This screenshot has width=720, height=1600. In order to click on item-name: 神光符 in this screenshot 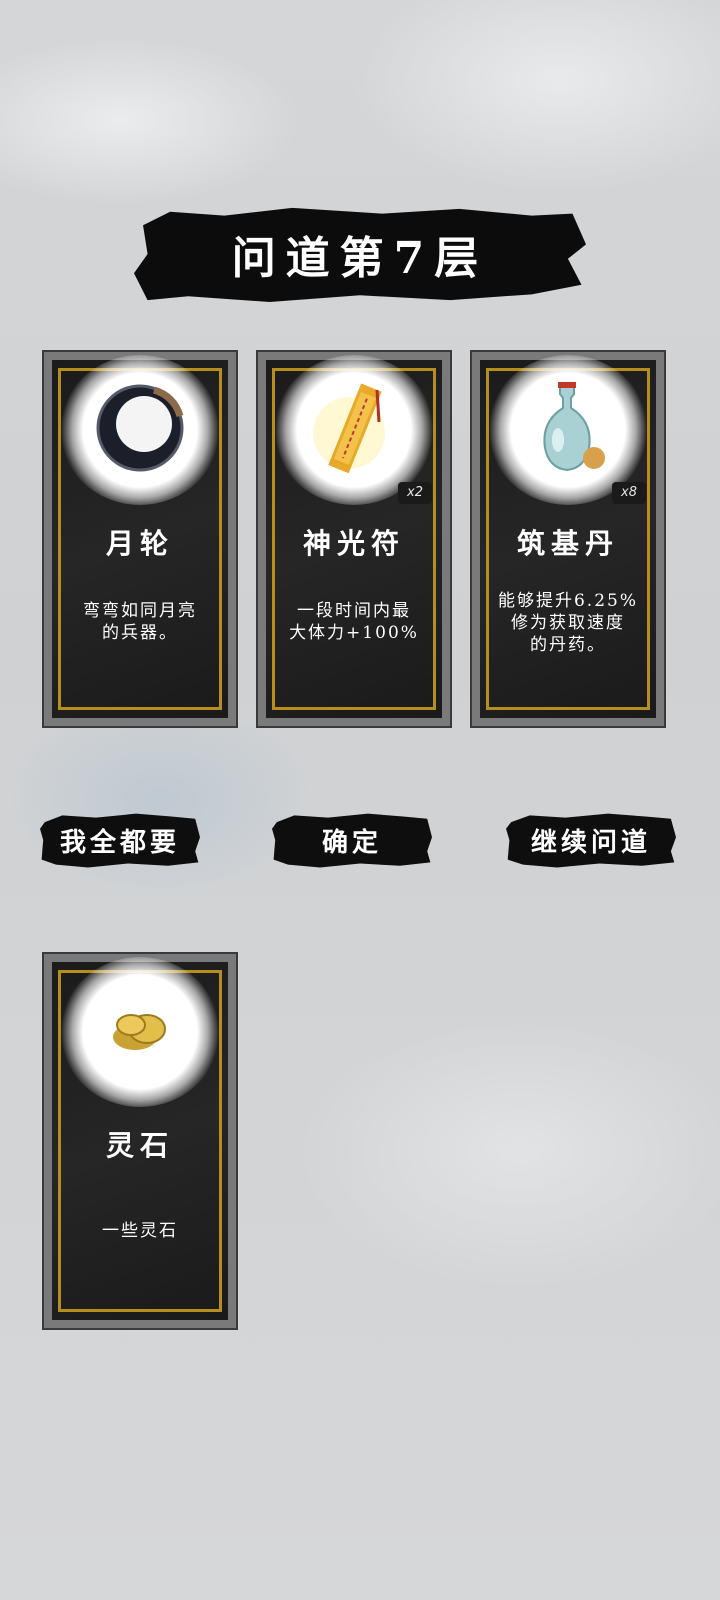, I will do `click(353, 543)`.